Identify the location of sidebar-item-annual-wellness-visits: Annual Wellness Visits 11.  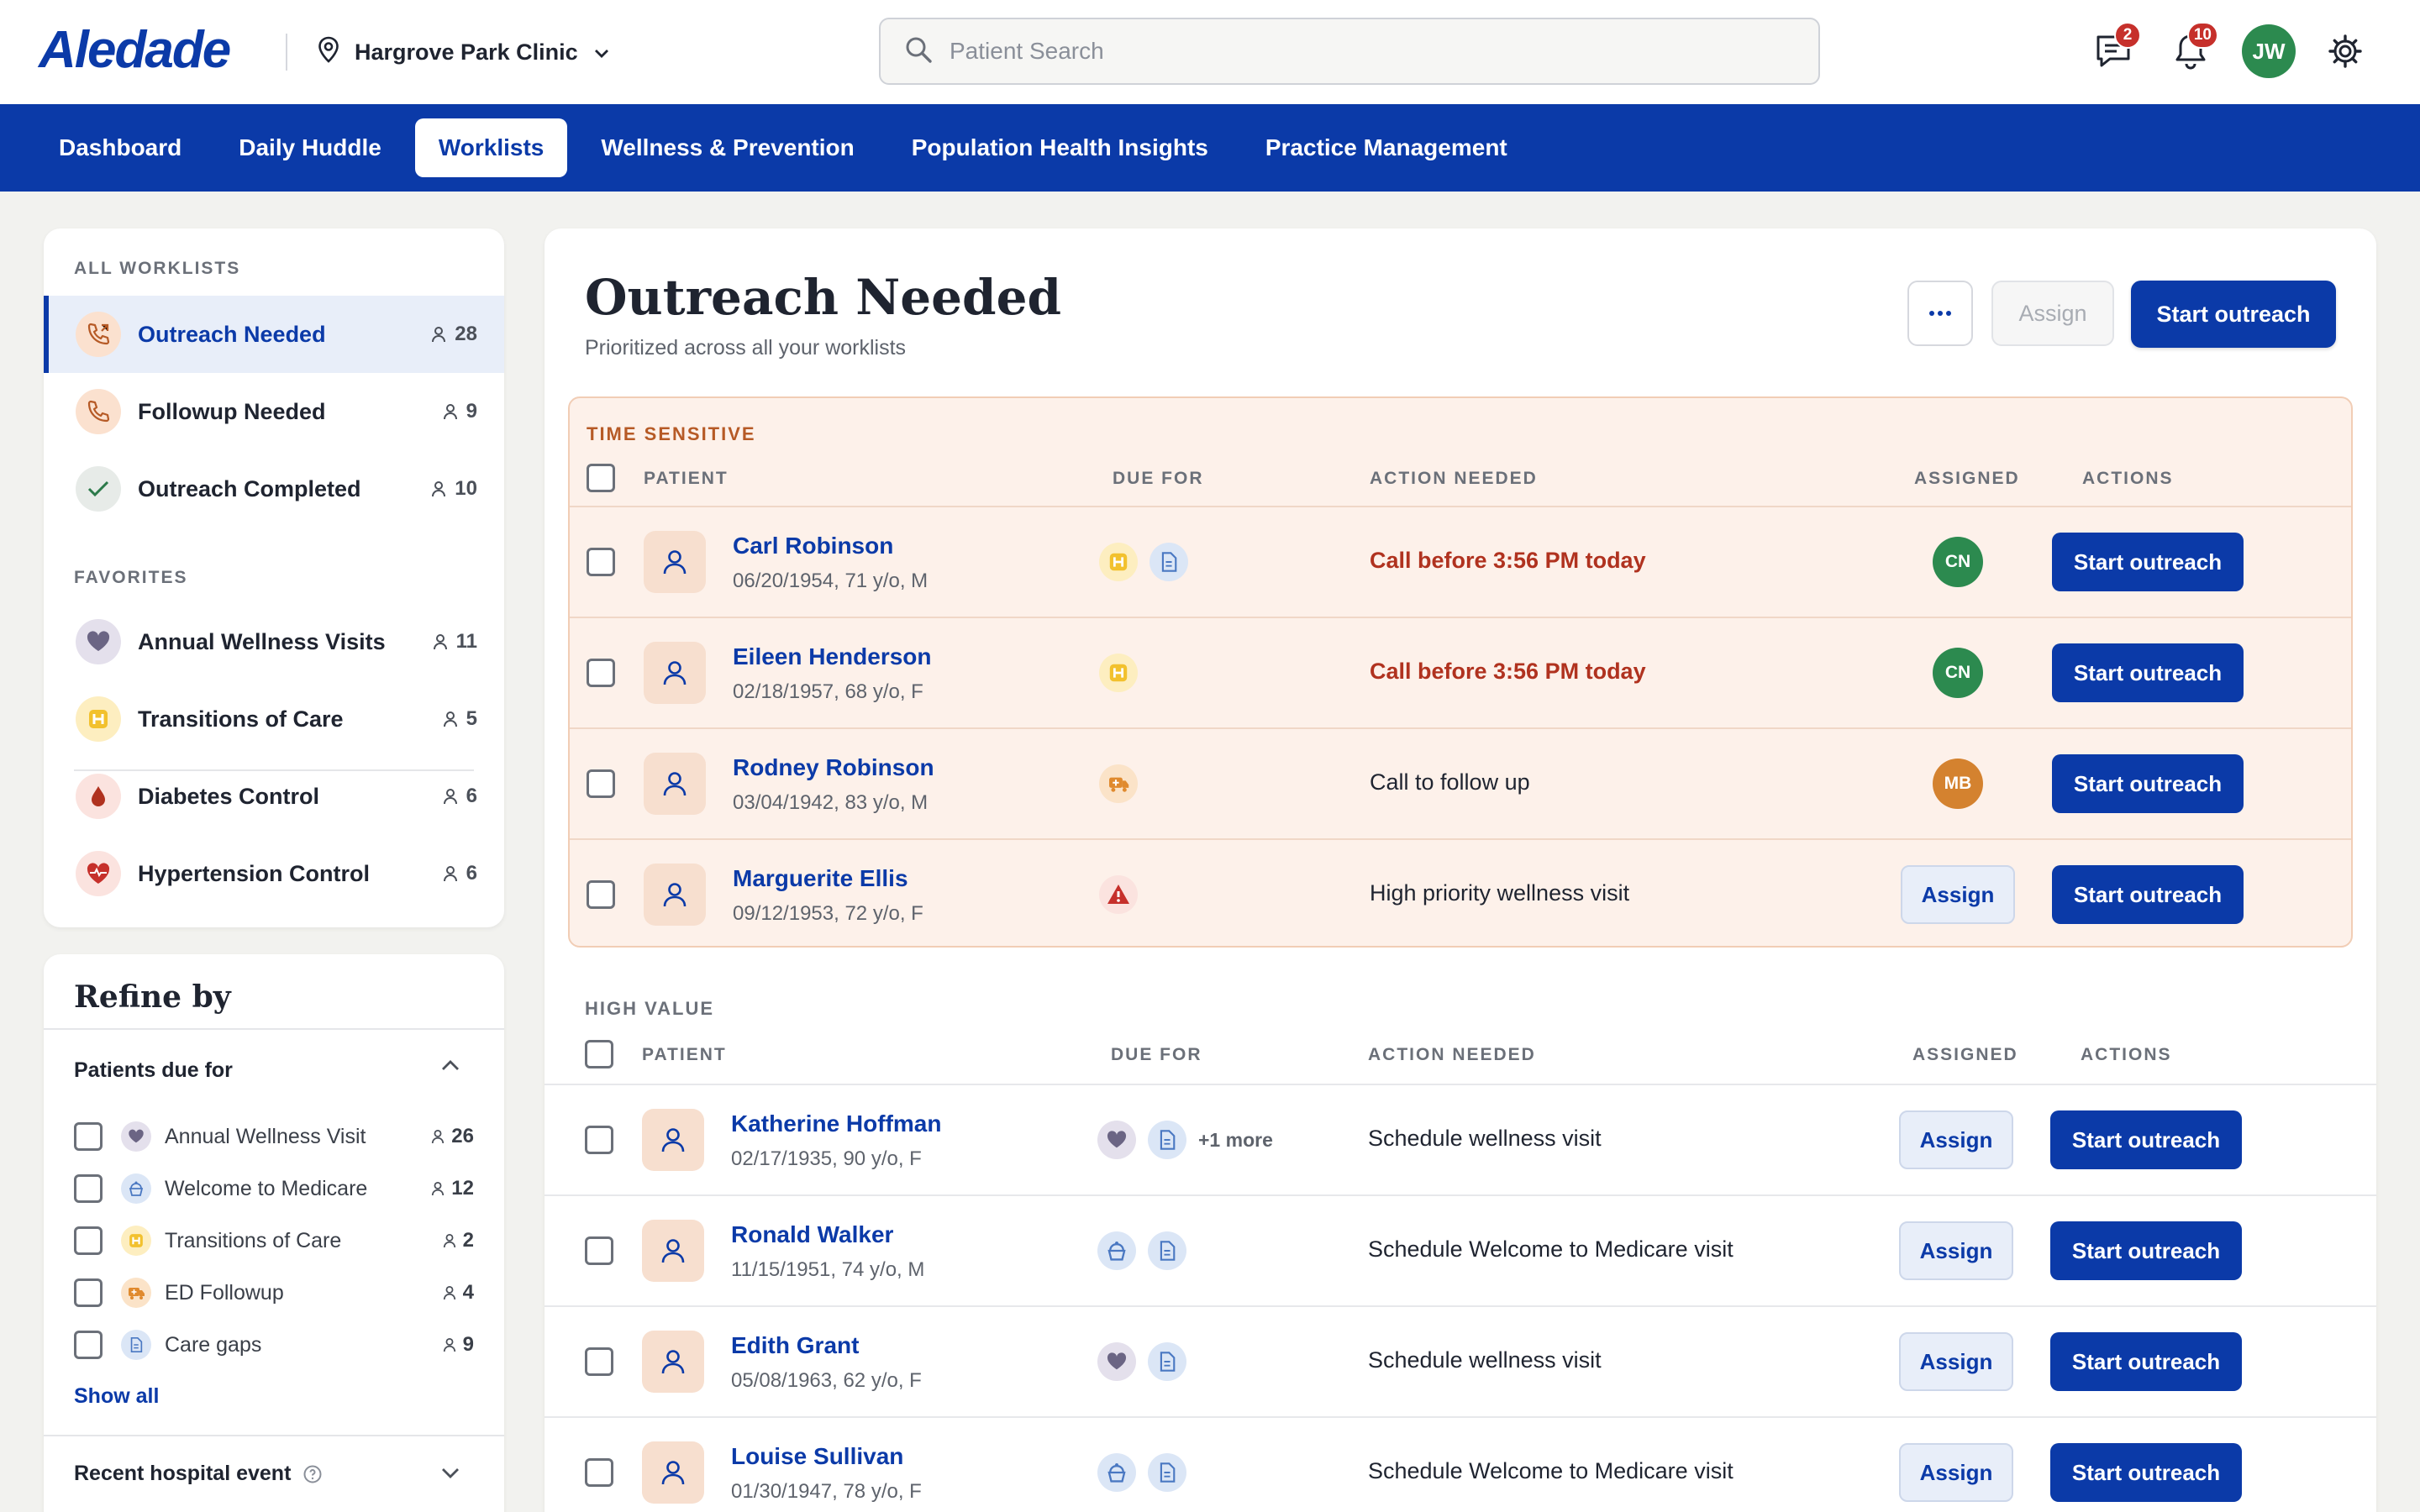
(274, 641).